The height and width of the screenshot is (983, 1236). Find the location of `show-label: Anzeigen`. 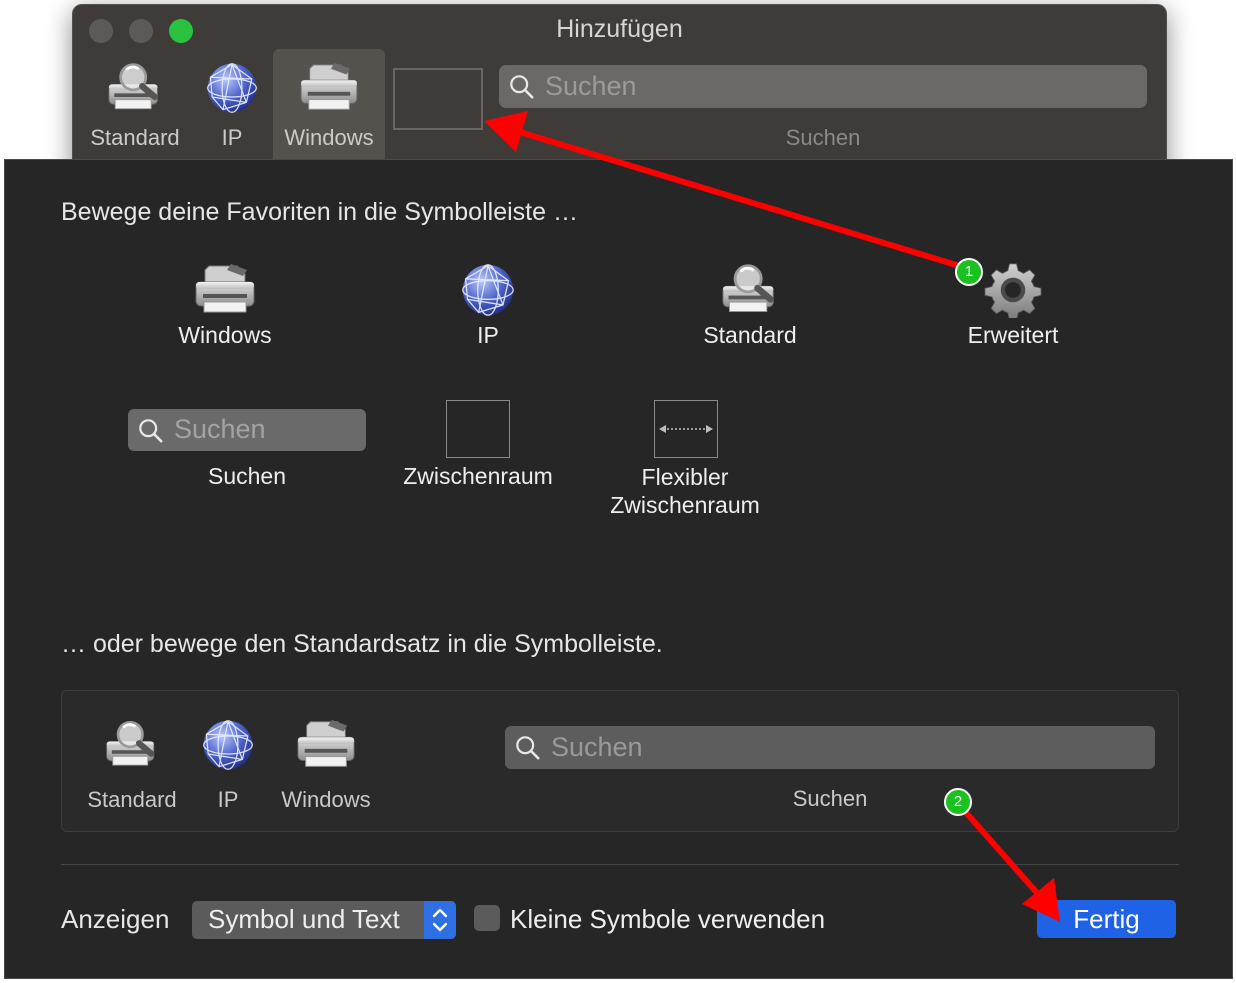

show-label: Anzeigen is located at coordinates (115, 919).